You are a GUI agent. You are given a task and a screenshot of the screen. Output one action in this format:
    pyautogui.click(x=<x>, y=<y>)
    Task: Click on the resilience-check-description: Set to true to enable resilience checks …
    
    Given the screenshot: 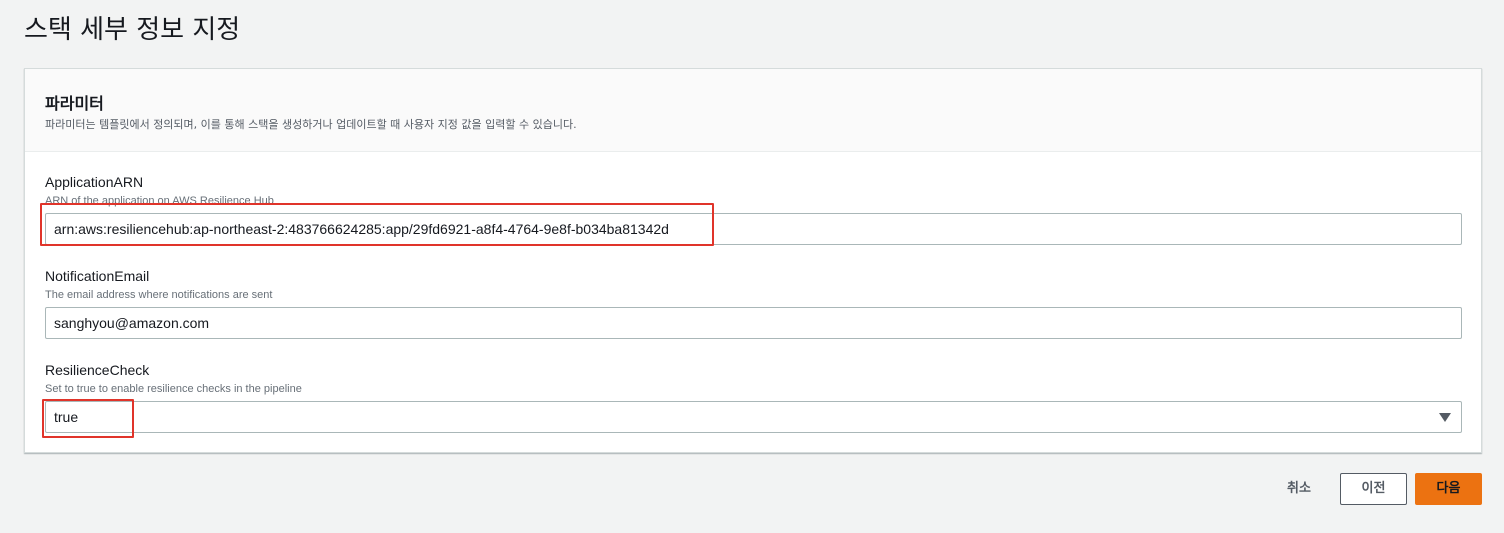 What is the action you would take?
    pyautogui.click(x=173, y=389)
    